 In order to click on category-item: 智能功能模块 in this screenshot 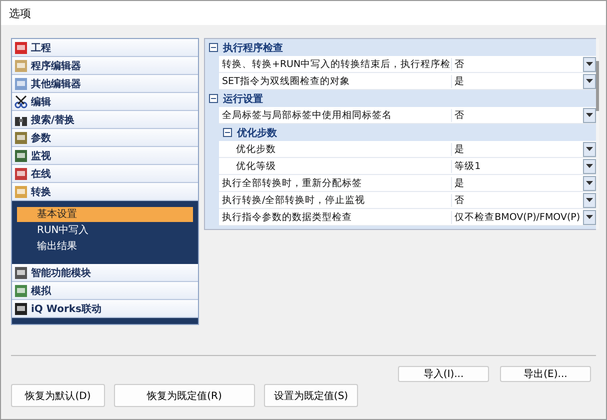, I will do `click(105, 273)`.